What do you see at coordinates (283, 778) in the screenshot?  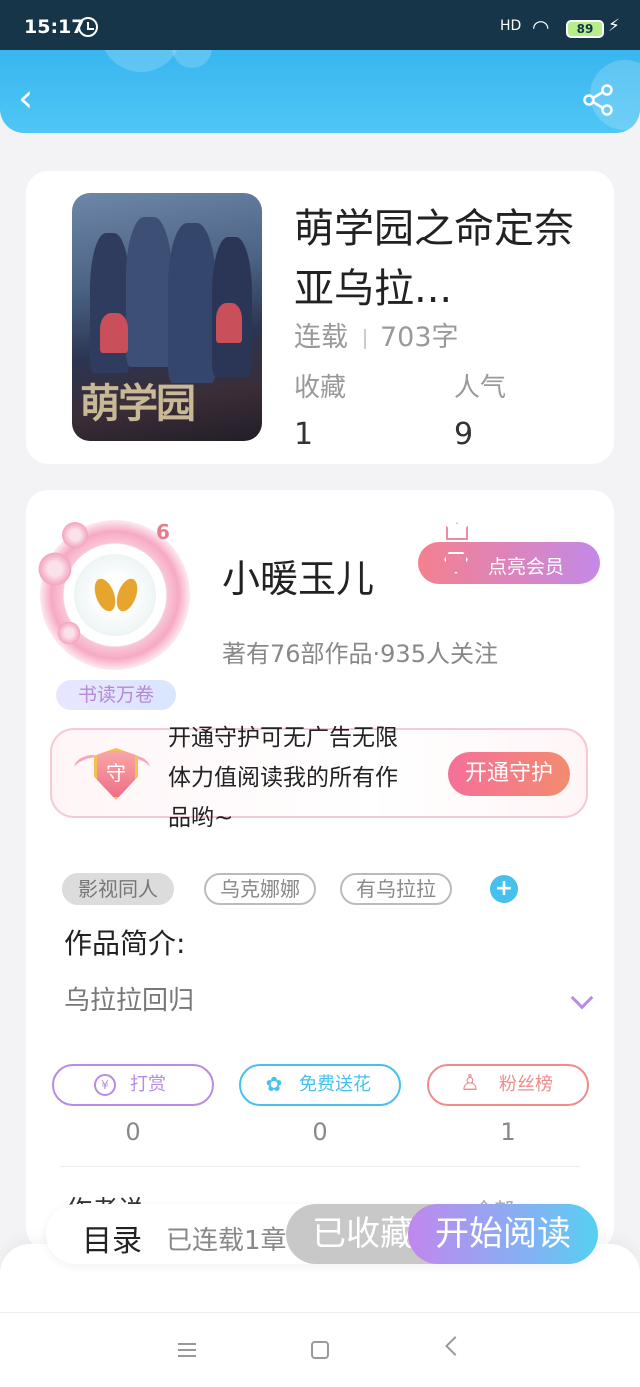 I see `guard-promo-text: 开通守护可无广告无限体力值阅读我的所有作品哟~` at bounding box center [283, 778].